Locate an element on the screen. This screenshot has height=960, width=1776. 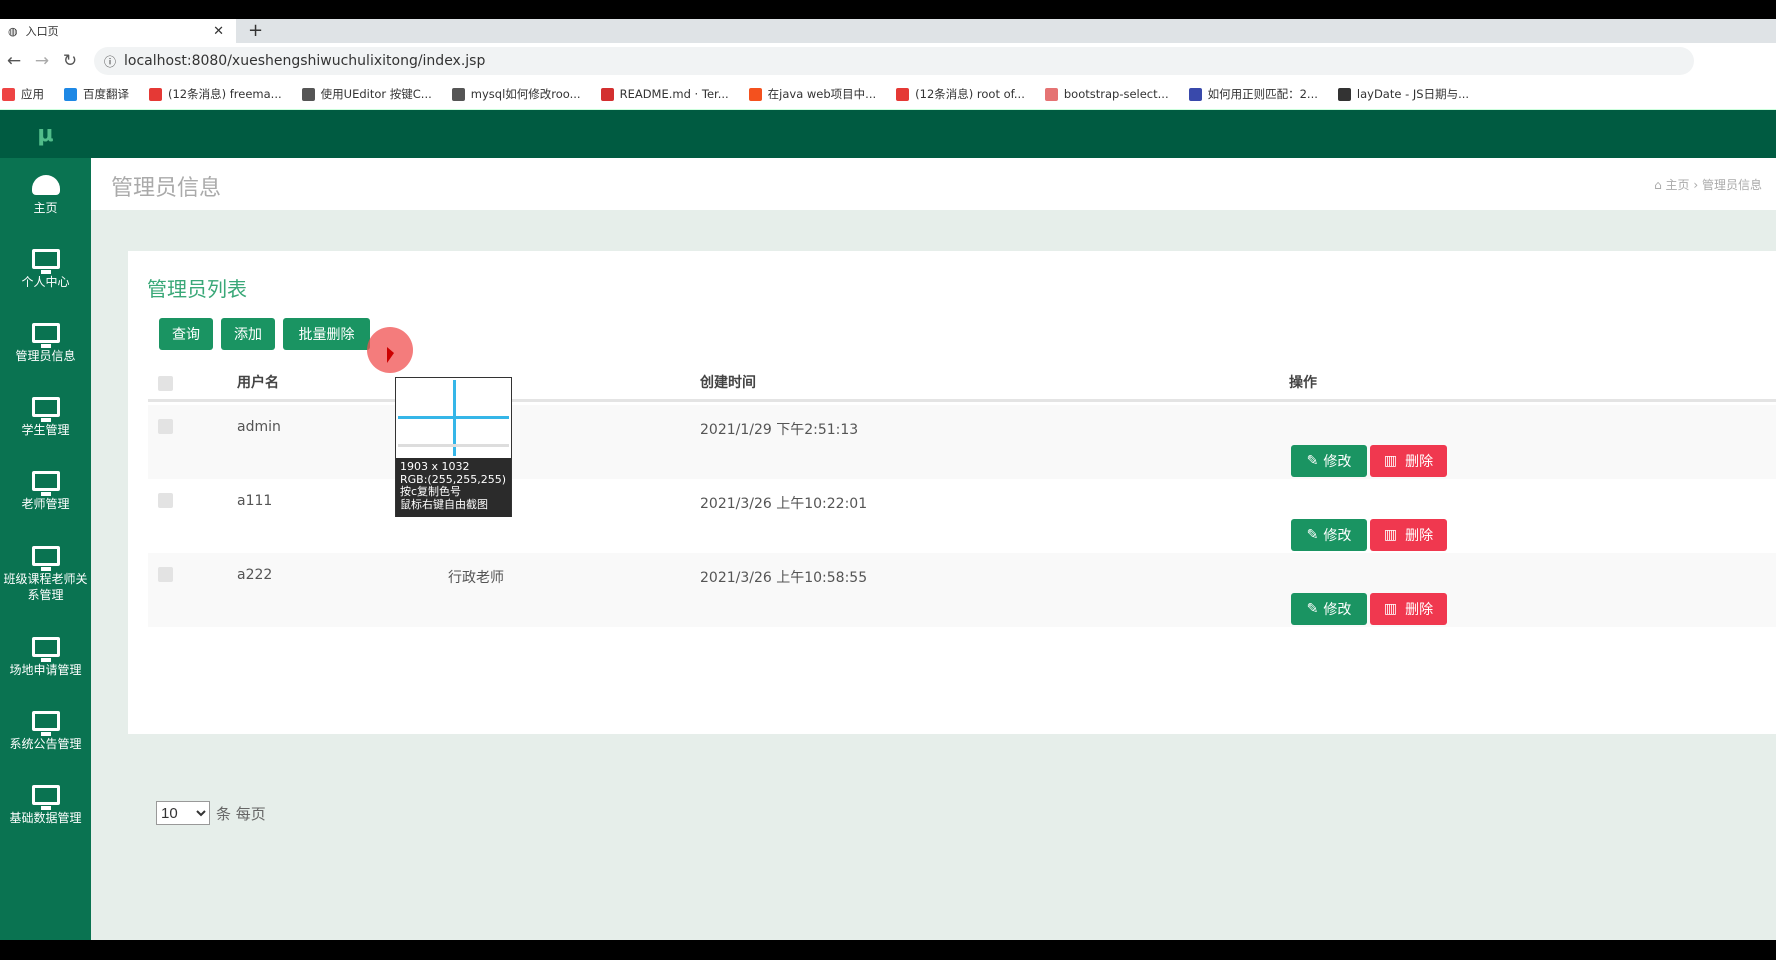
bookmark-item: 百度翻译 is located at coordinates (96, 94).